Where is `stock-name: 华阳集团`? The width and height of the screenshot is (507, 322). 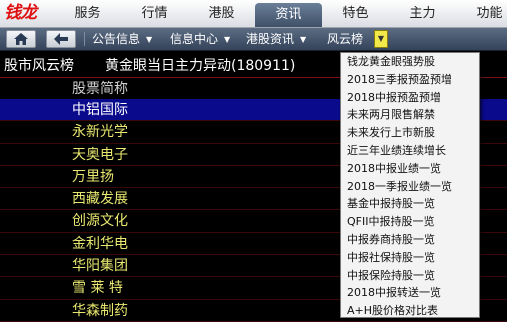 stock-name: 华阳集团 is located at coordinates (100, 266).